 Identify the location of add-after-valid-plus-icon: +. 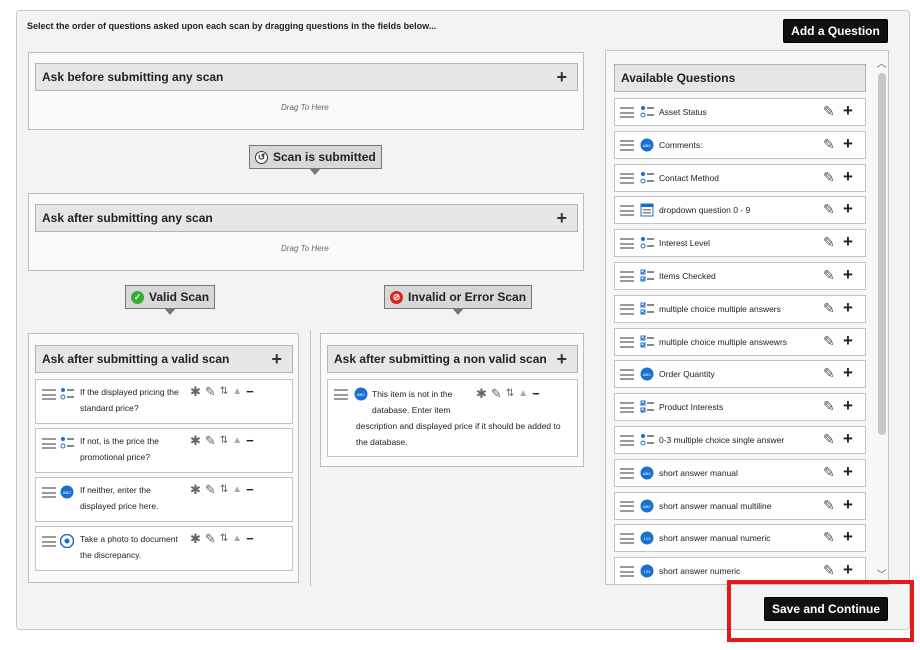
(276, 359).